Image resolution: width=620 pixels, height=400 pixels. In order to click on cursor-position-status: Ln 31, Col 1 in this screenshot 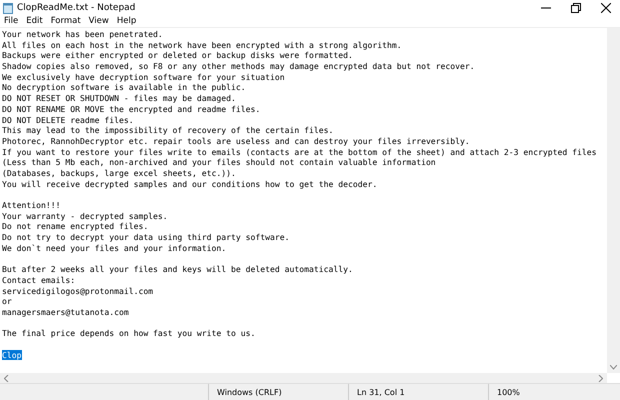, I will do `click(381, 392)`.